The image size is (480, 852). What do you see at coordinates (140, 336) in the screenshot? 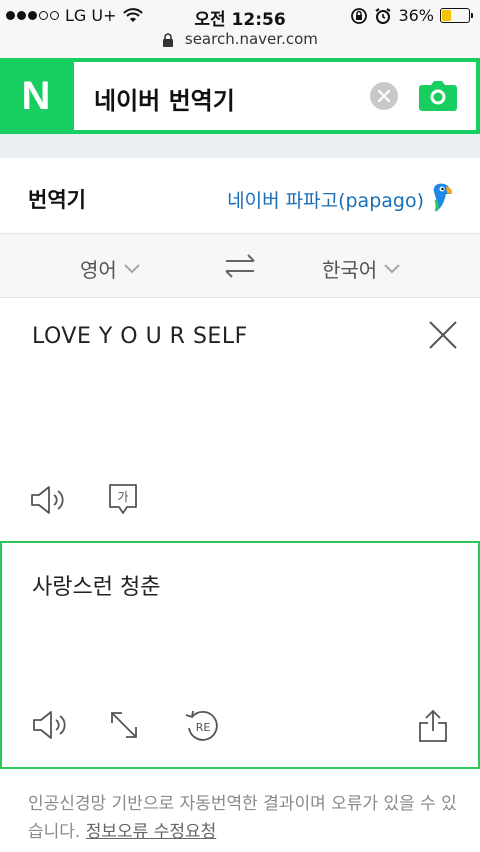
I see `source-text: LOVE Y O U R SELF` at bounding box center [140, 336].